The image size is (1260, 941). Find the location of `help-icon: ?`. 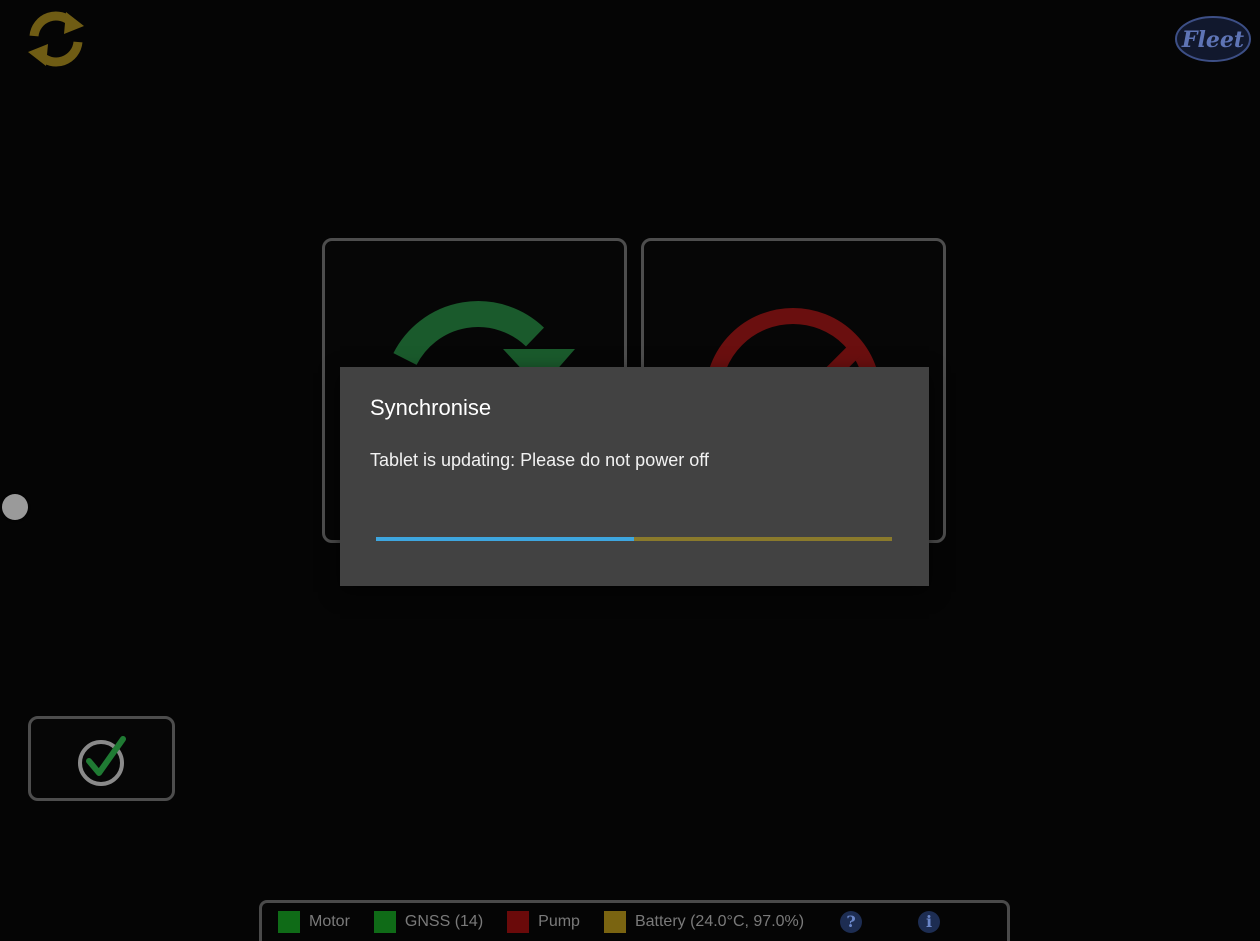

help-icon: ? is located at coordinates (851, 922).